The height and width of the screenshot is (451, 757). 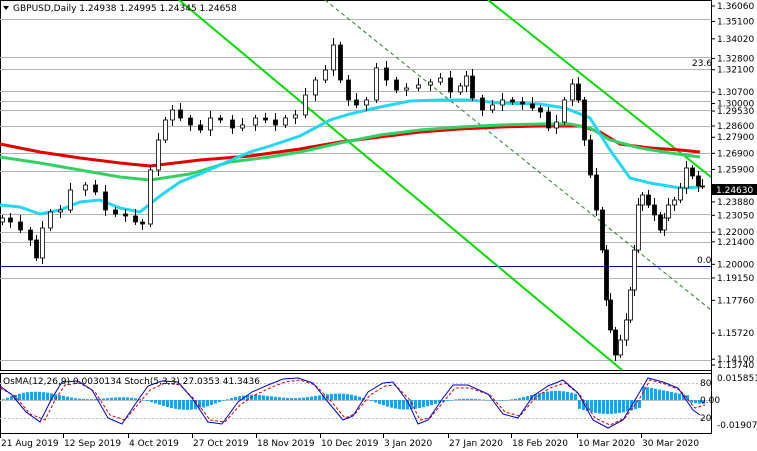 I want to click on price-axis-label: 1.23050, so click(x=735, y=216).